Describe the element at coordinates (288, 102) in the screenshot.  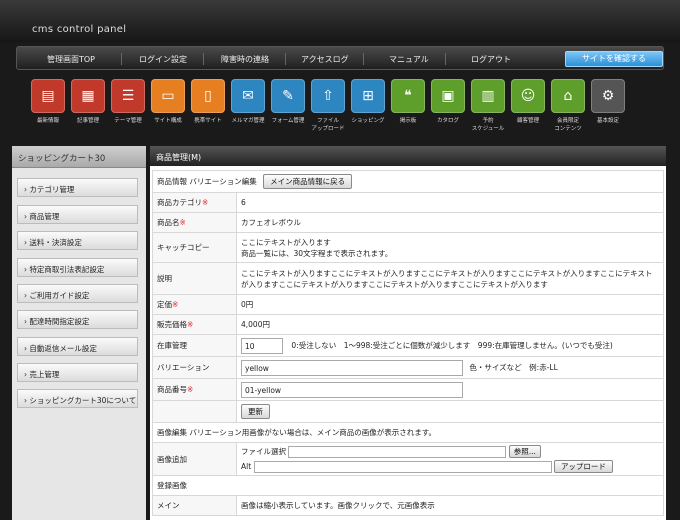
I see `tool-form: ✎ フォーム管理` at that location.